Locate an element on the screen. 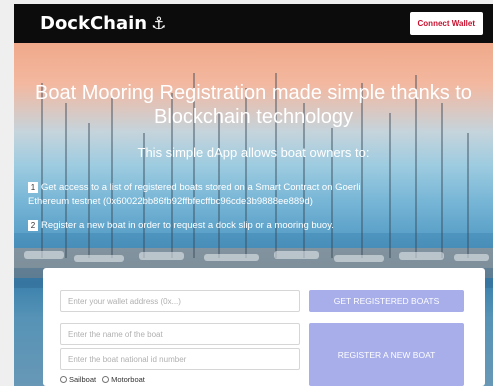 This screenshot has width=493, height=386. boat-type-radio-group: Sailboat Motorboat is located at coordinates (102, 379).